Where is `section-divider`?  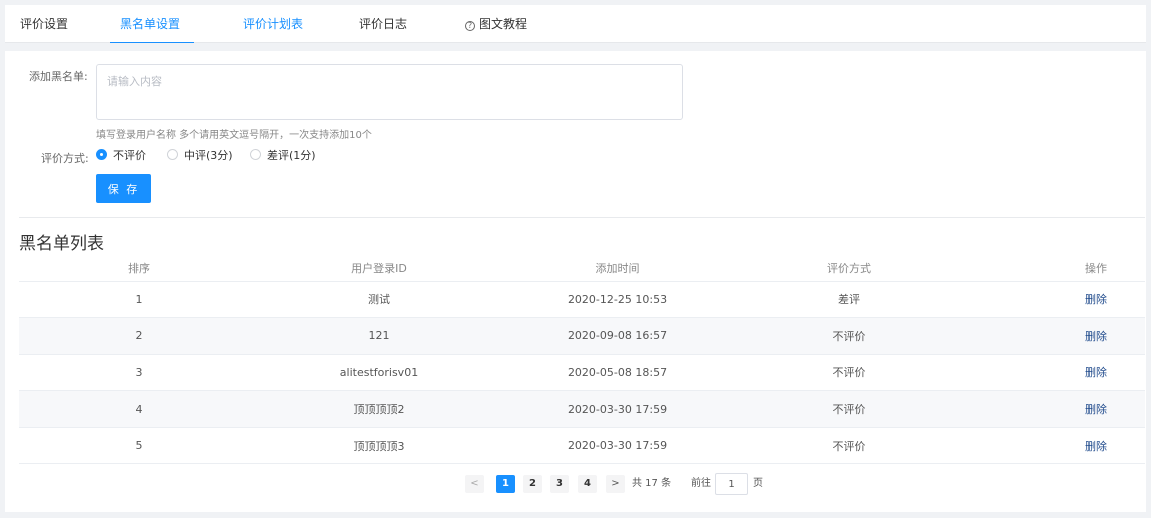 section-divider is located at coordinates (582, 217).